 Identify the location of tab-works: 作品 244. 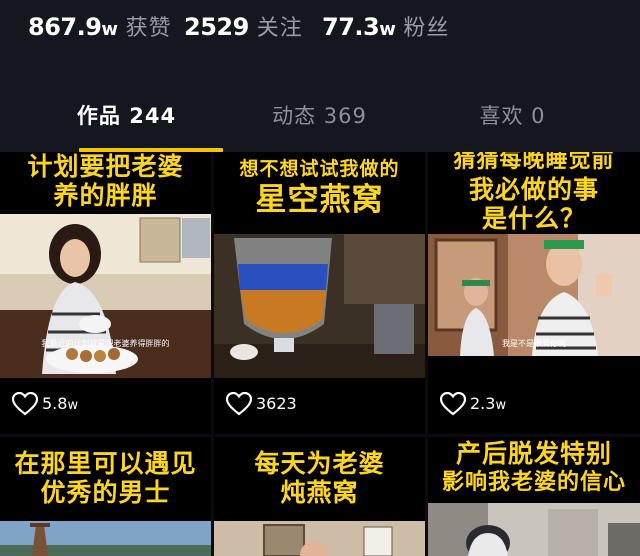
(126, 120).